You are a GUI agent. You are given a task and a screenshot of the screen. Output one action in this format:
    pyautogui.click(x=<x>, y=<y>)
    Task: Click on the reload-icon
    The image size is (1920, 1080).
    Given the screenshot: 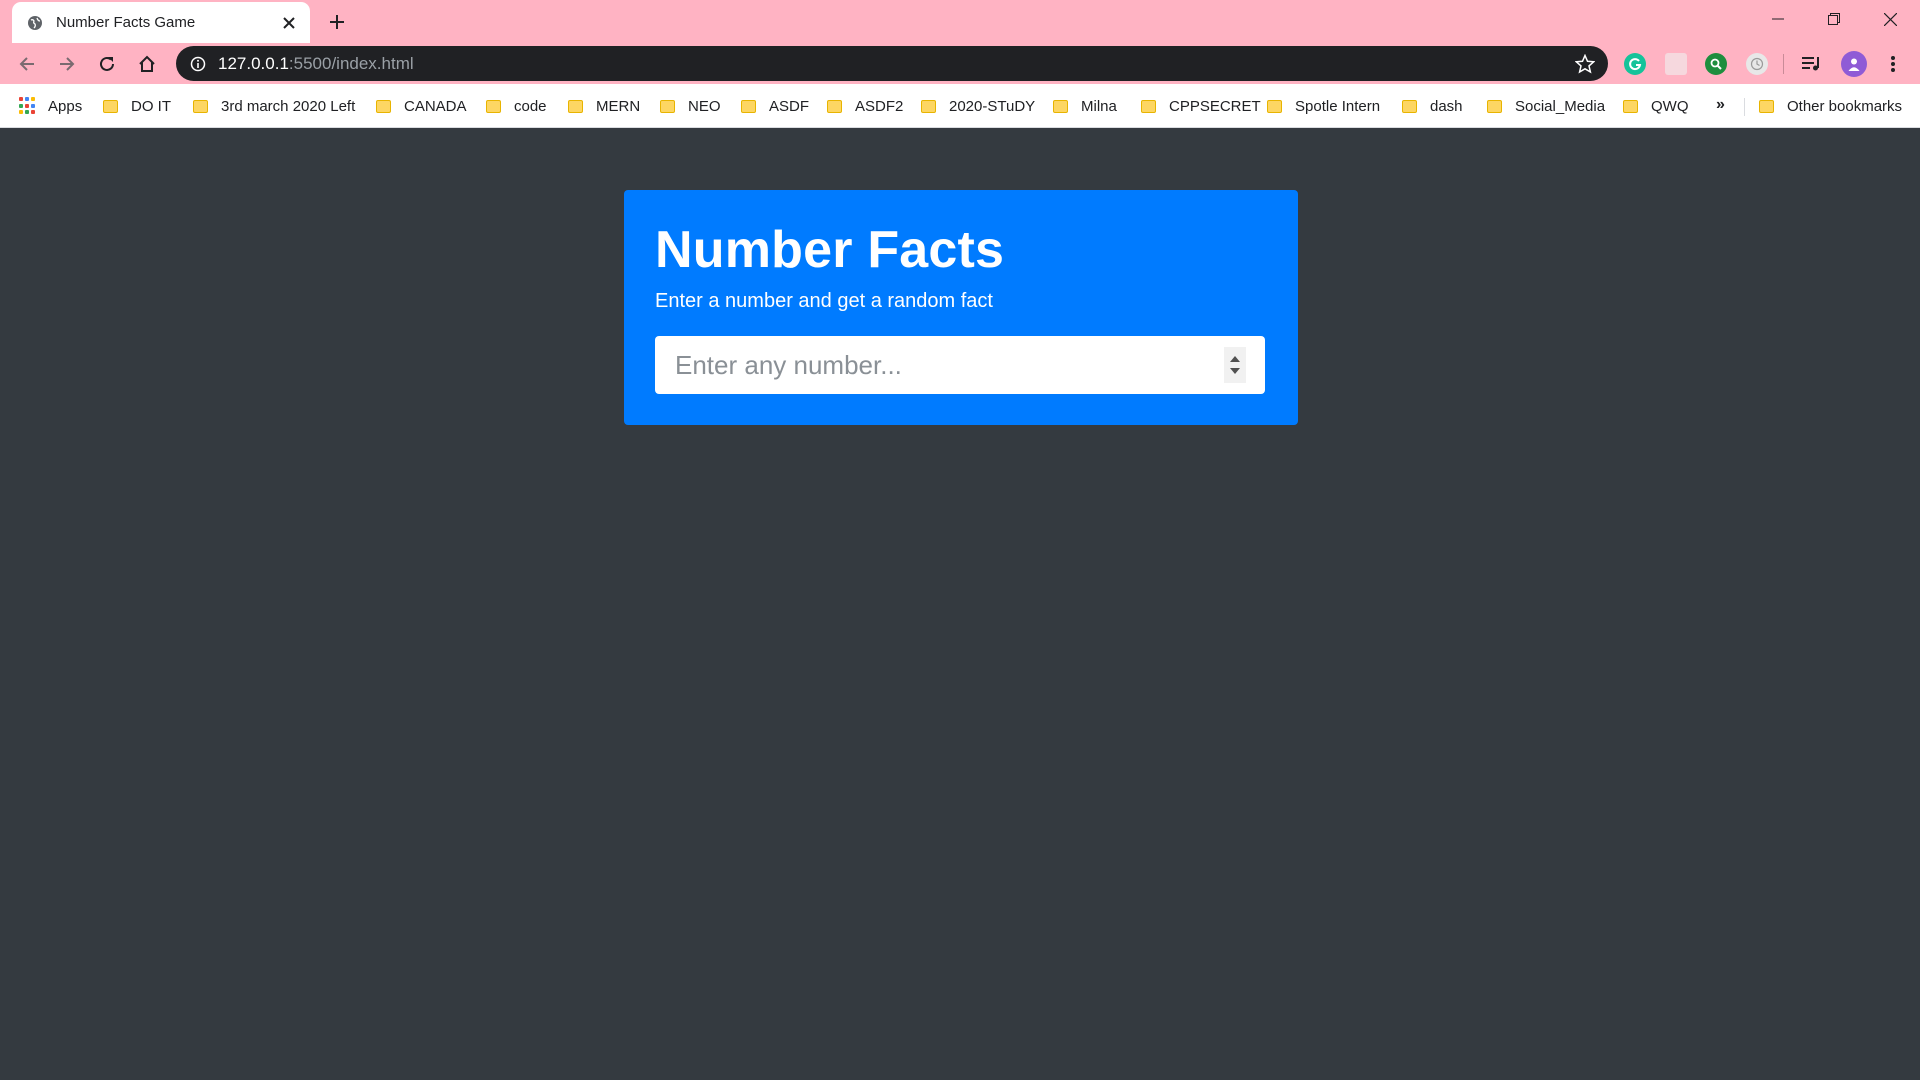 What is the action you would take?
    pyautogui.click(x=107, y=64)
    